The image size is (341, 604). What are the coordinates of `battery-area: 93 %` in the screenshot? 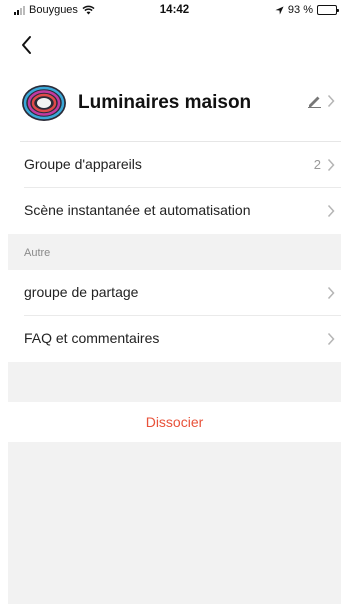 It's located at (307, 10).